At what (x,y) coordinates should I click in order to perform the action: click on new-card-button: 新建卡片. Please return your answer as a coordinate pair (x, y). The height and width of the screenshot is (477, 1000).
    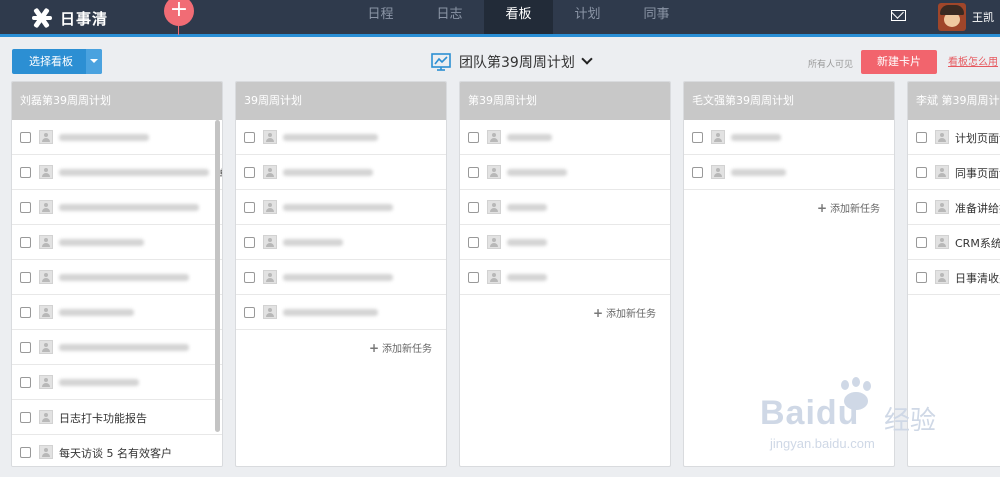
    Looking at the image, I should click on (899, 62).